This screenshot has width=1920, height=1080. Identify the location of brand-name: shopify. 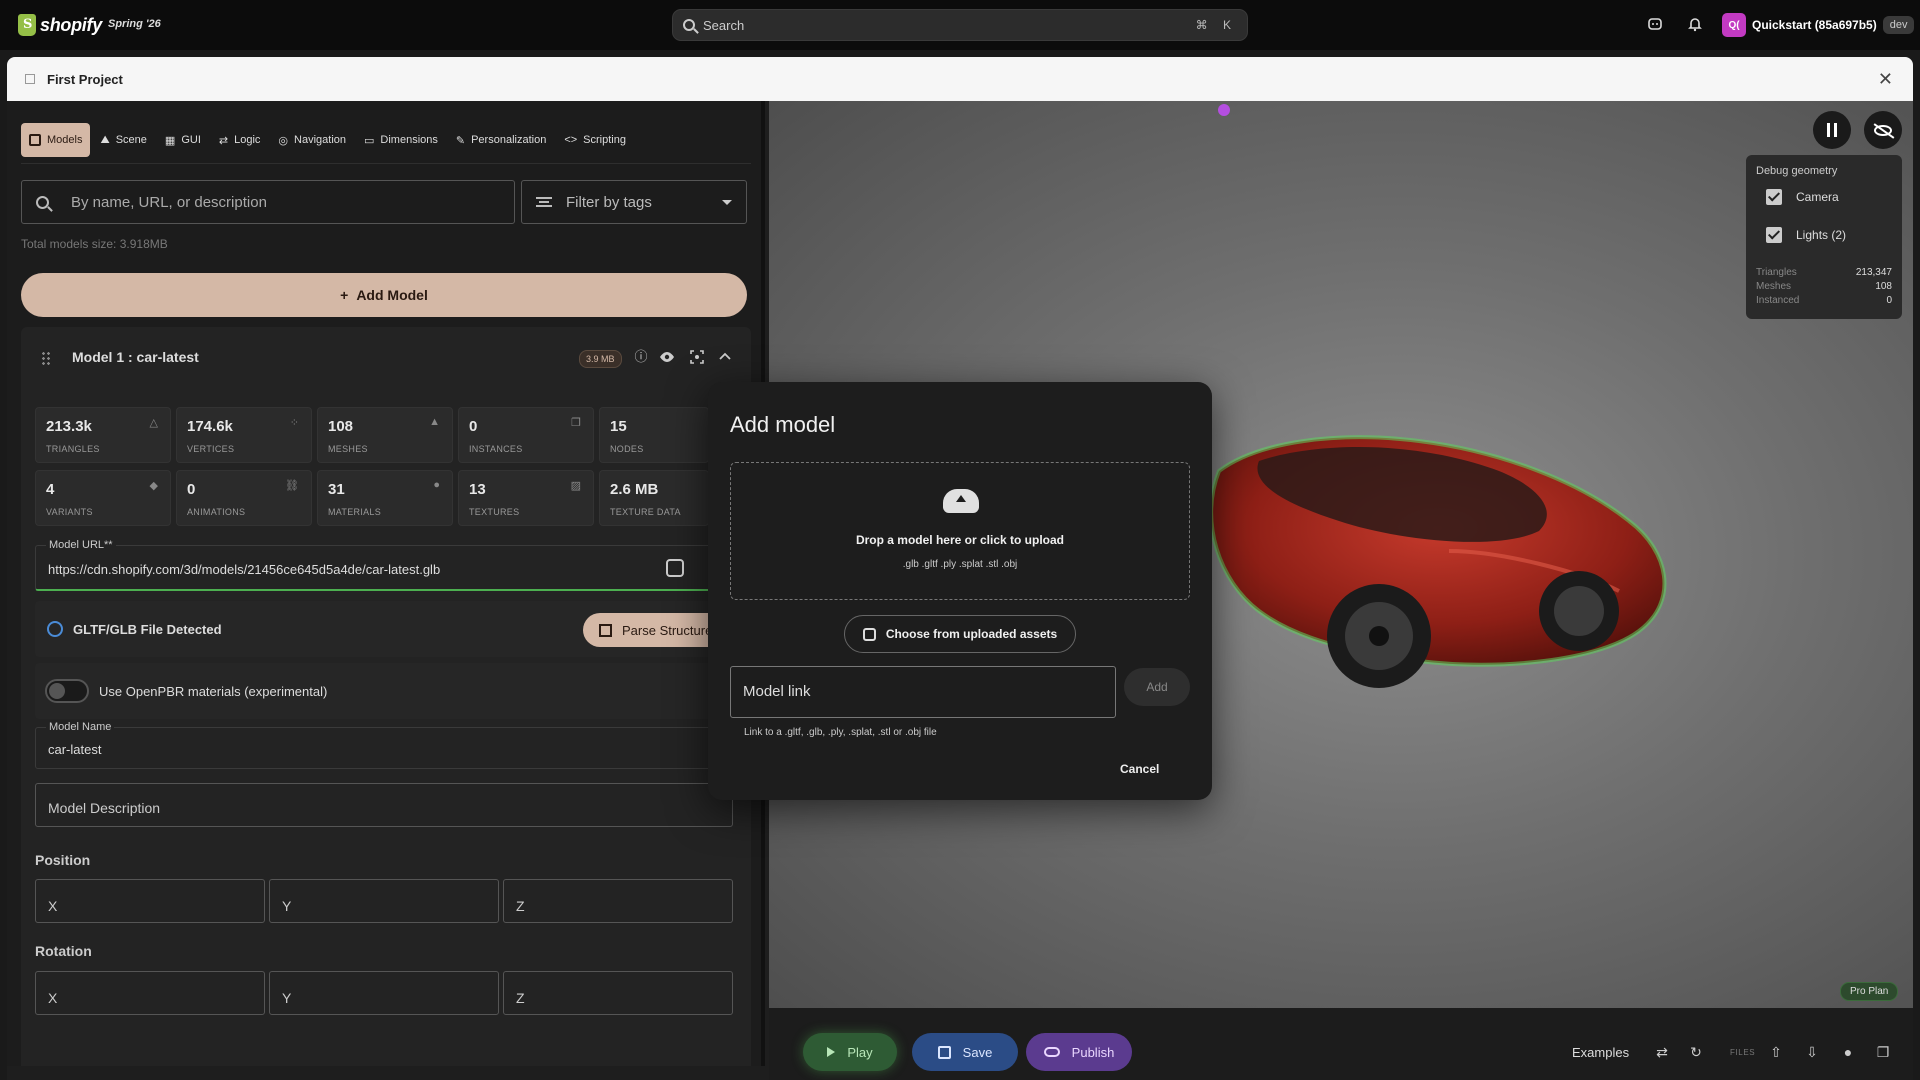
(71, 24).